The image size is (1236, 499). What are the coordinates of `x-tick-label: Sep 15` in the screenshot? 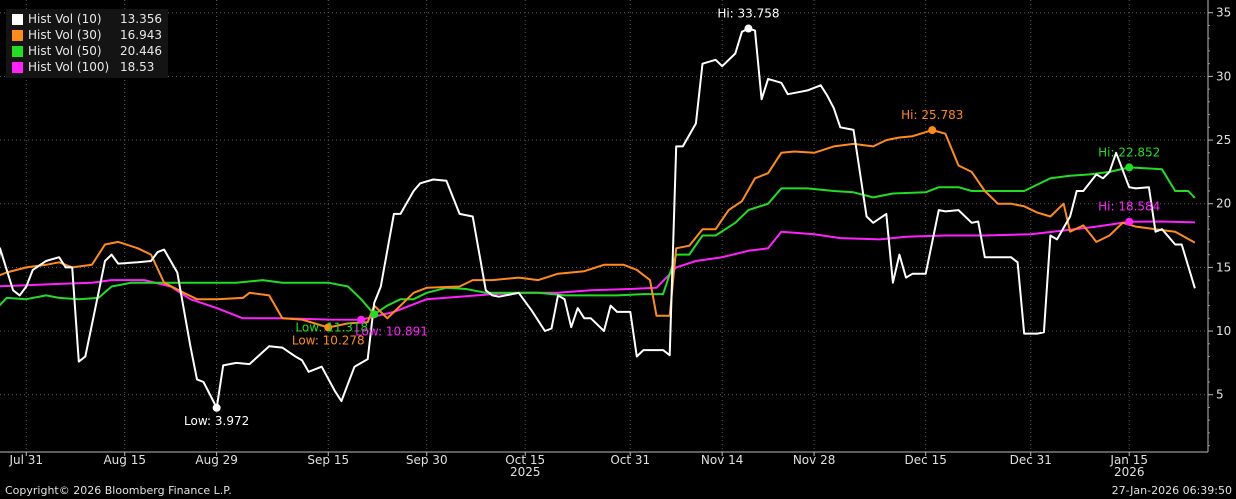 It's located at (328, 460).